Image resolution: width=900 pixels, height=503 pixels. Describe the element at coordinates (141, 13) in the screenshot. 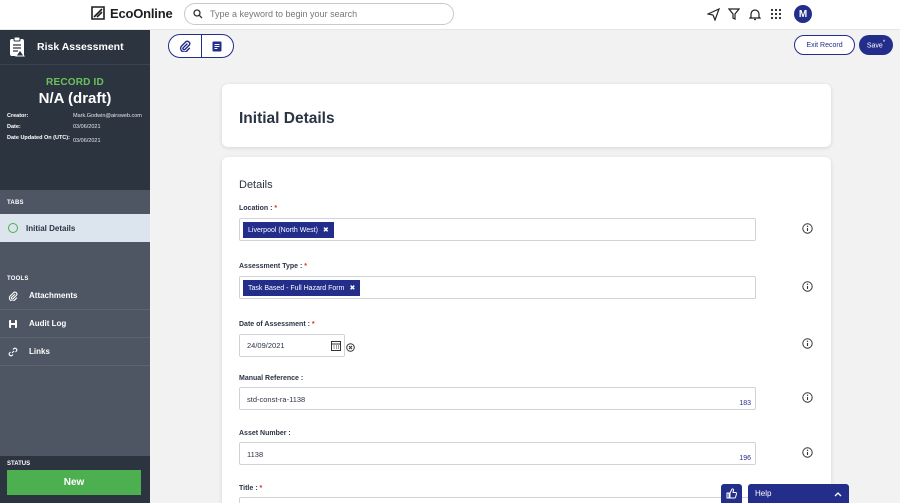

I see `brand-name: EcoOnline` at that location.